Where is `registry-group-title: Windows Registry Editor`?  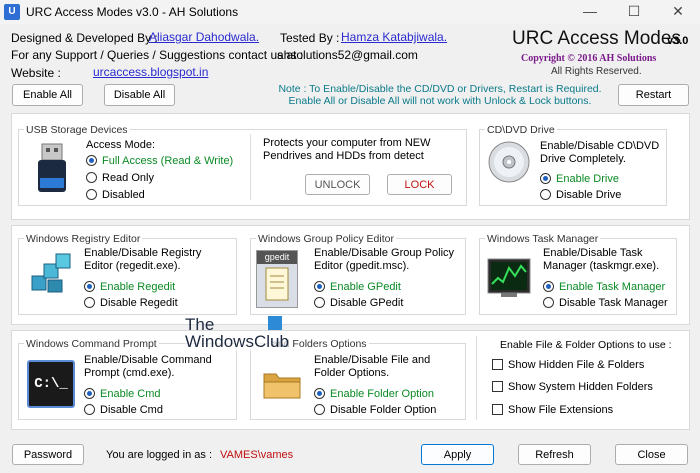
registry-group-title: Windows Registry Editor is located at coordinates (83, 239).